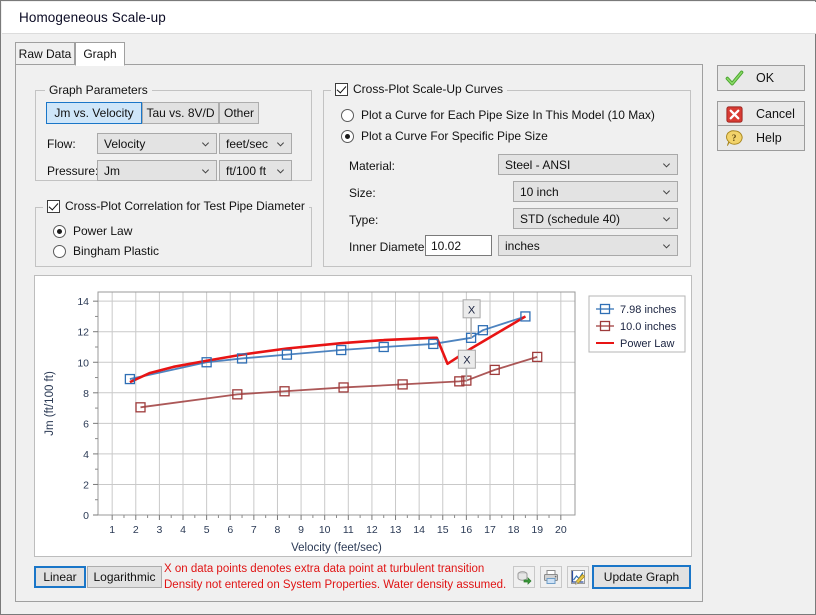 The width and height of the screenshot is (816, 615). I want to click on legend-label-3: Power Law, so click(647, 344).